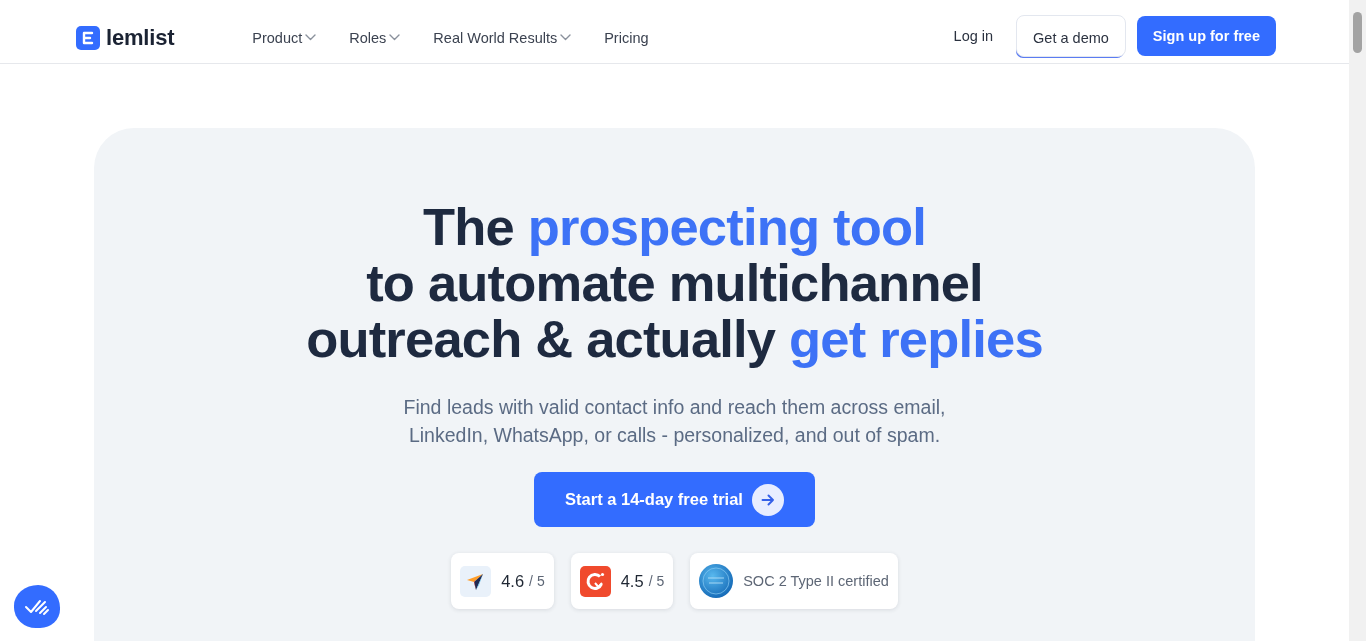 Image resolution: width=1366 pixels, height=641 pixels. Describe the element at coordinates (375, 37) in the screenshot. I see `nav-menu-item: Roles` at that location.